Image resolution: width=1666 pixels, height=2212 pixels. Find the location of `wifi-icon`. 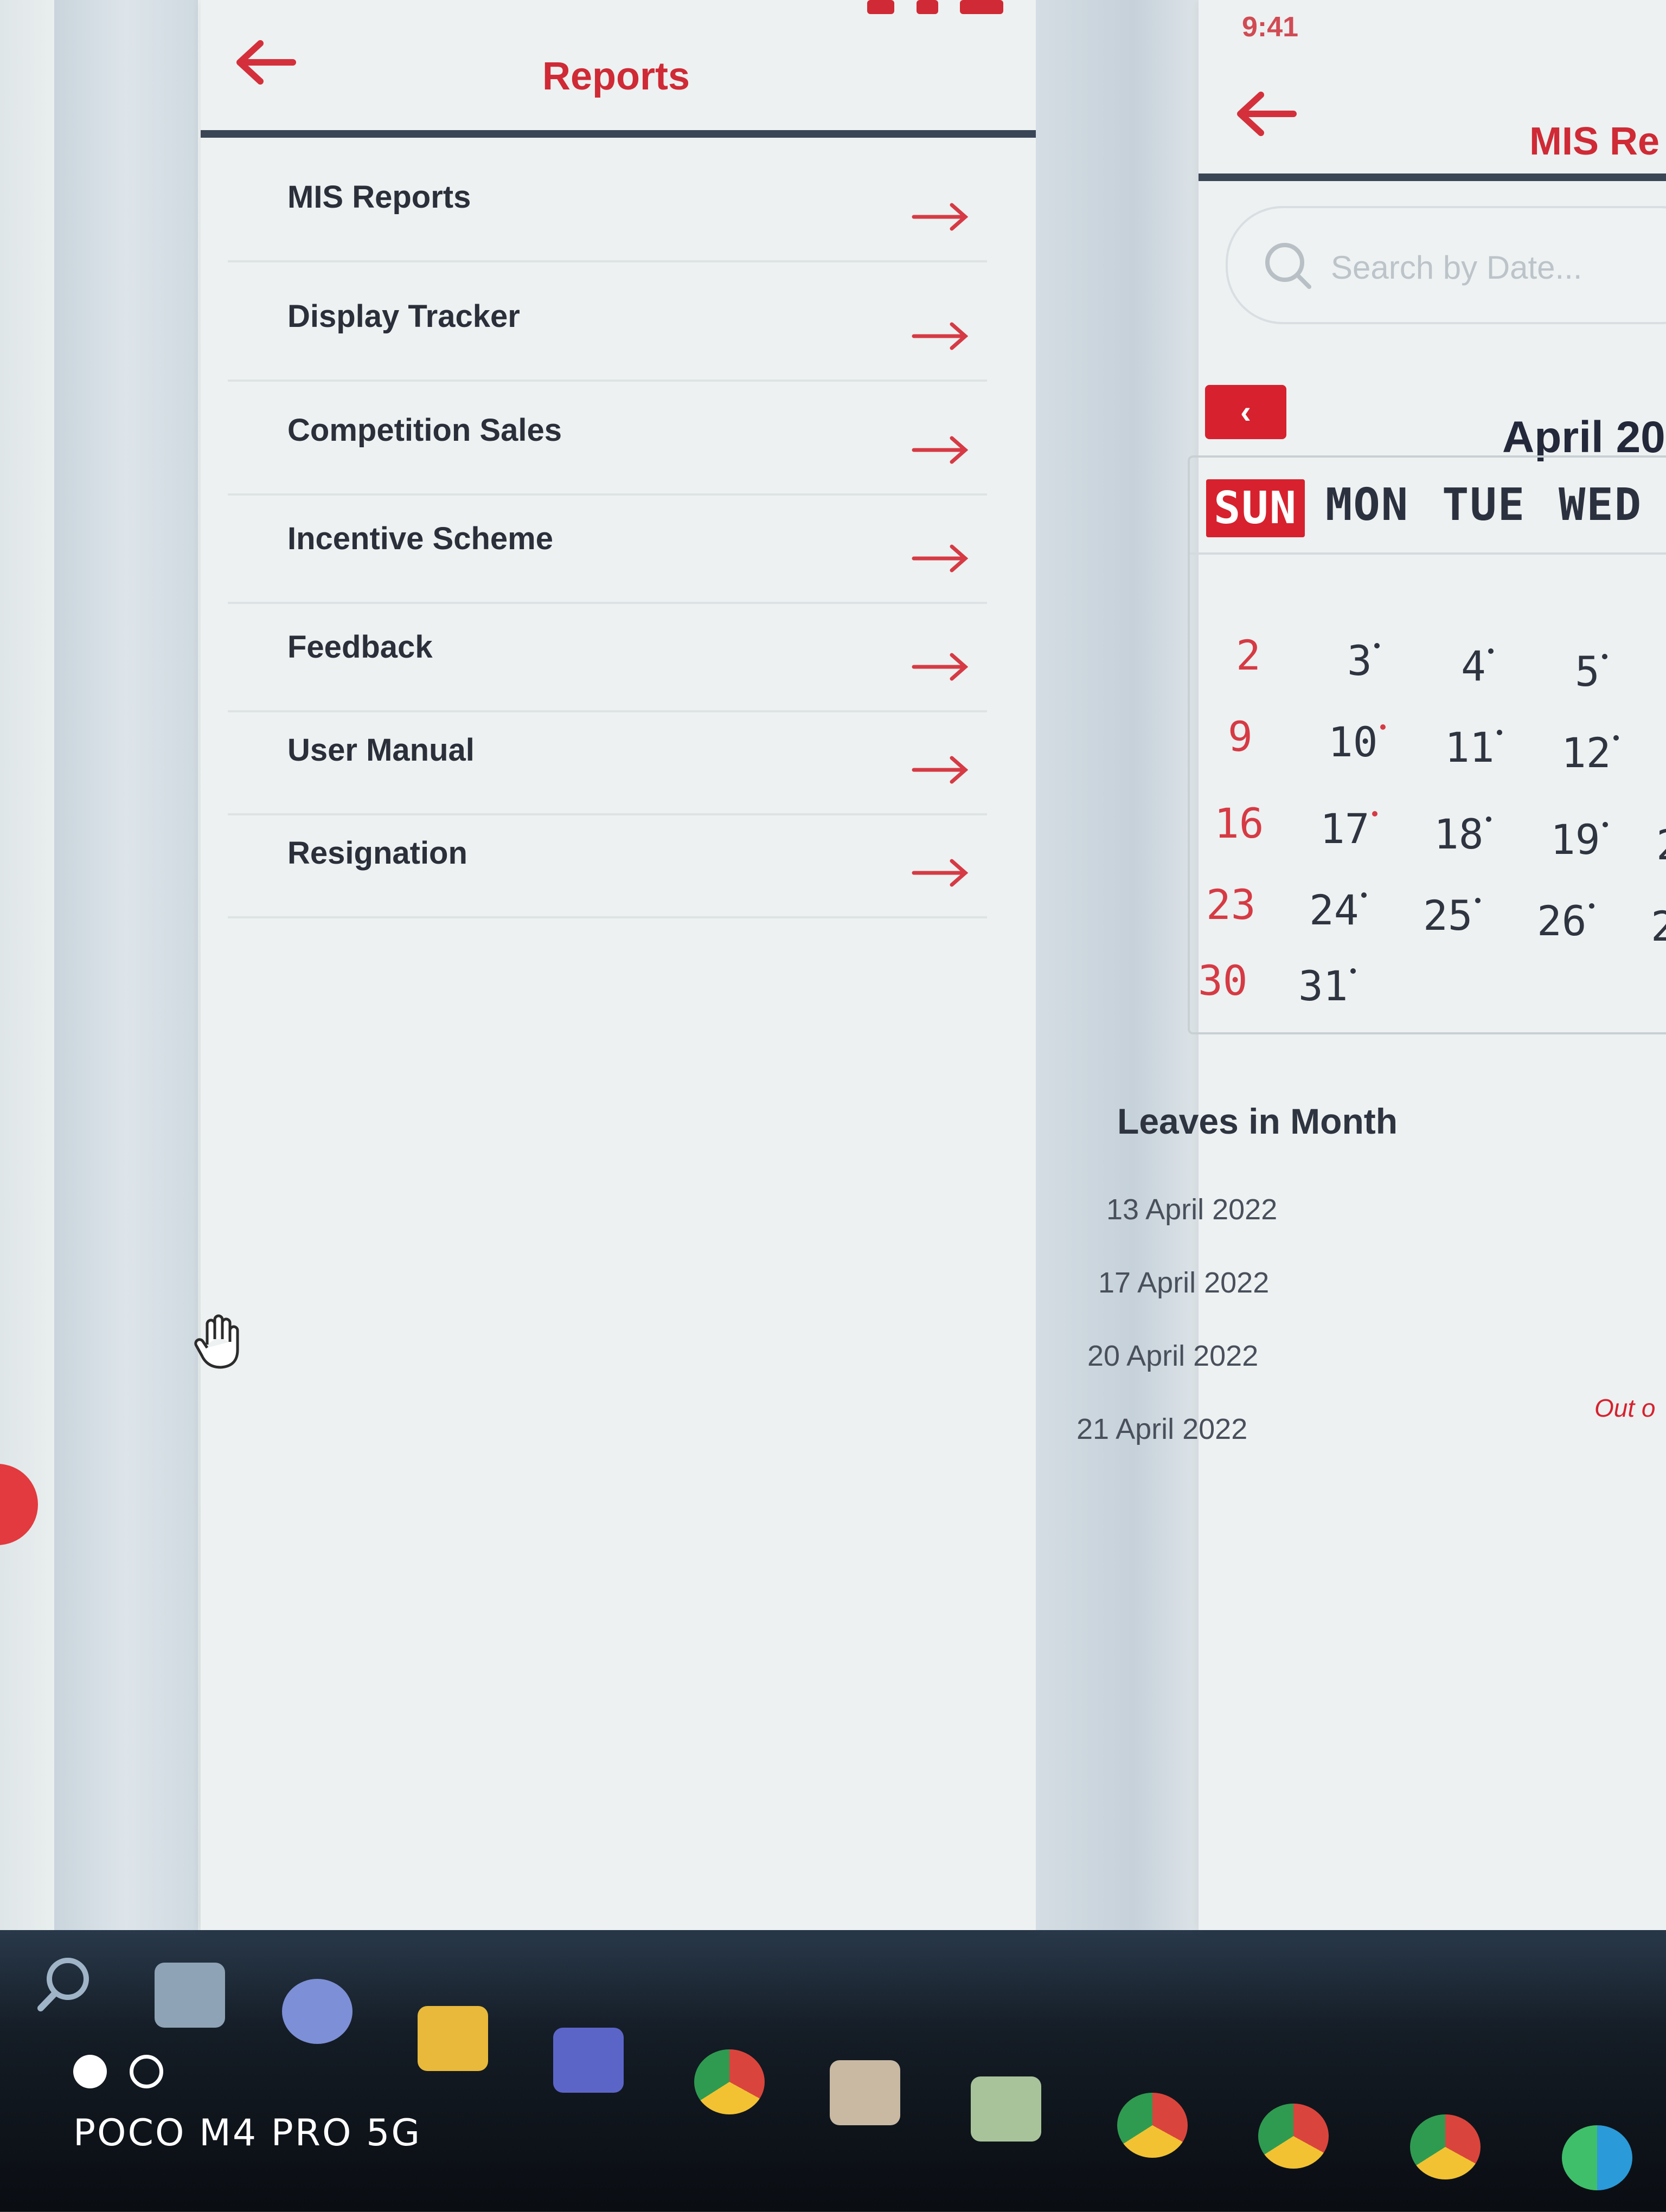

wifi-icon is located at coordinates (927, 7).